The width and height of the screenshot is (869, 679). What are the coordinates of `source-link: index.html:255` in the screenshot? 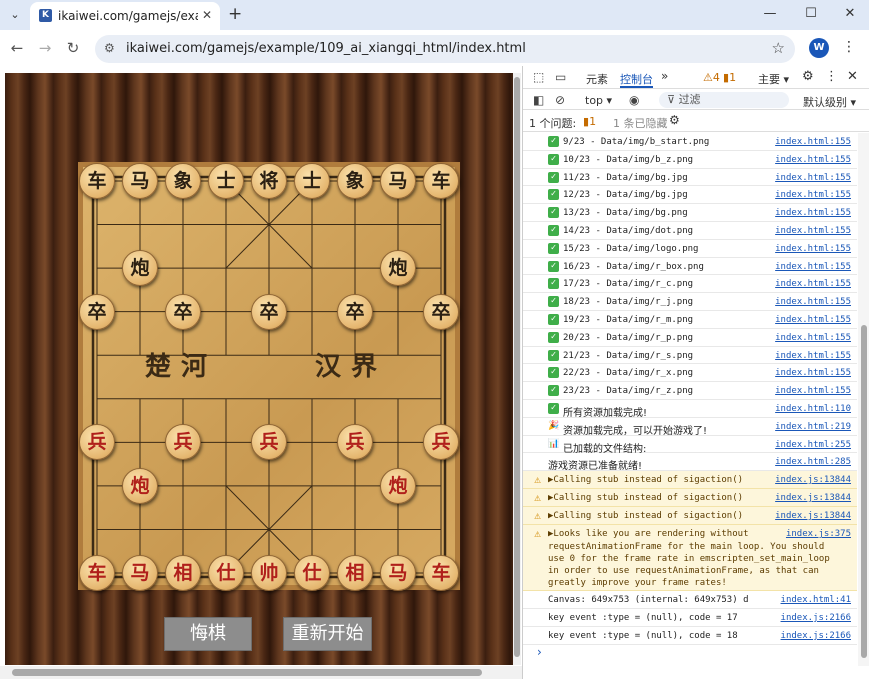 It's located at (813, 445).